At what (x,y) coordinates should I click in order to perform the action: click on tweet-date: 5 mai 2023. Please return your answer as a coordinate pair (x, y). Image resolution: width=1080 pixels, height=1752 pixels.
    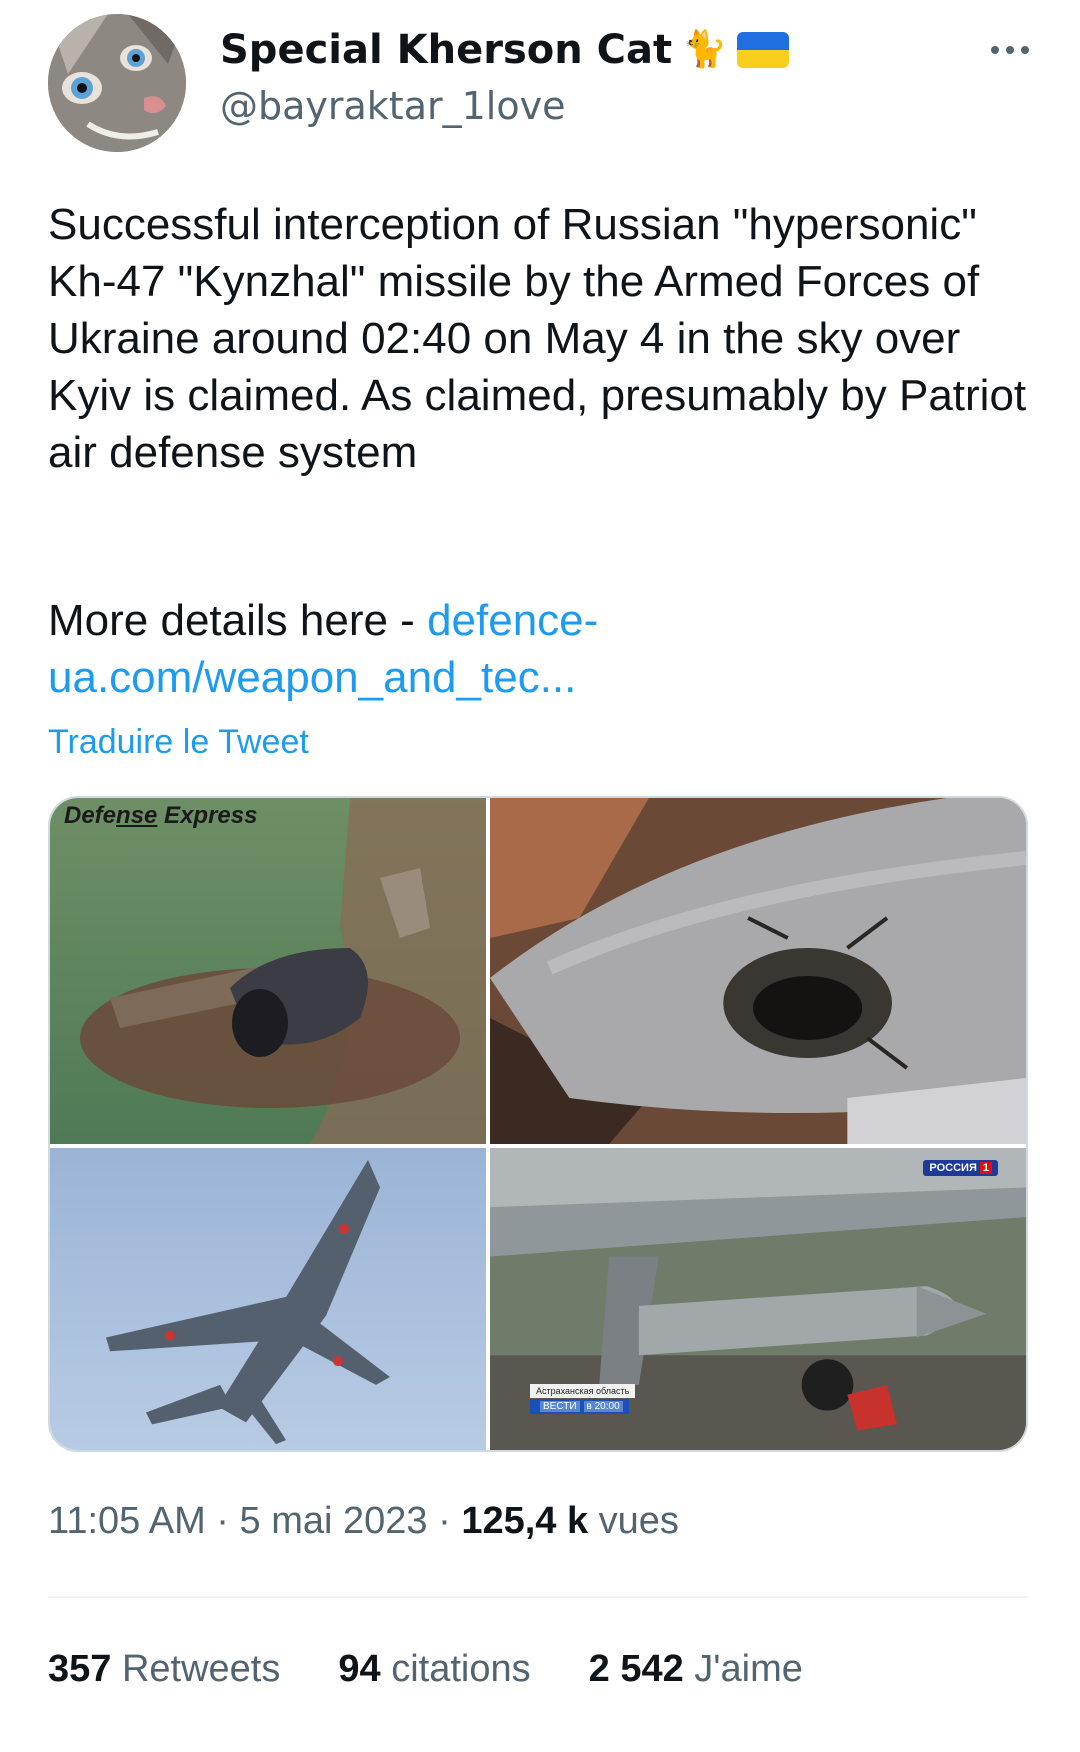
    Looking at the image, I should click on (334, 1521).